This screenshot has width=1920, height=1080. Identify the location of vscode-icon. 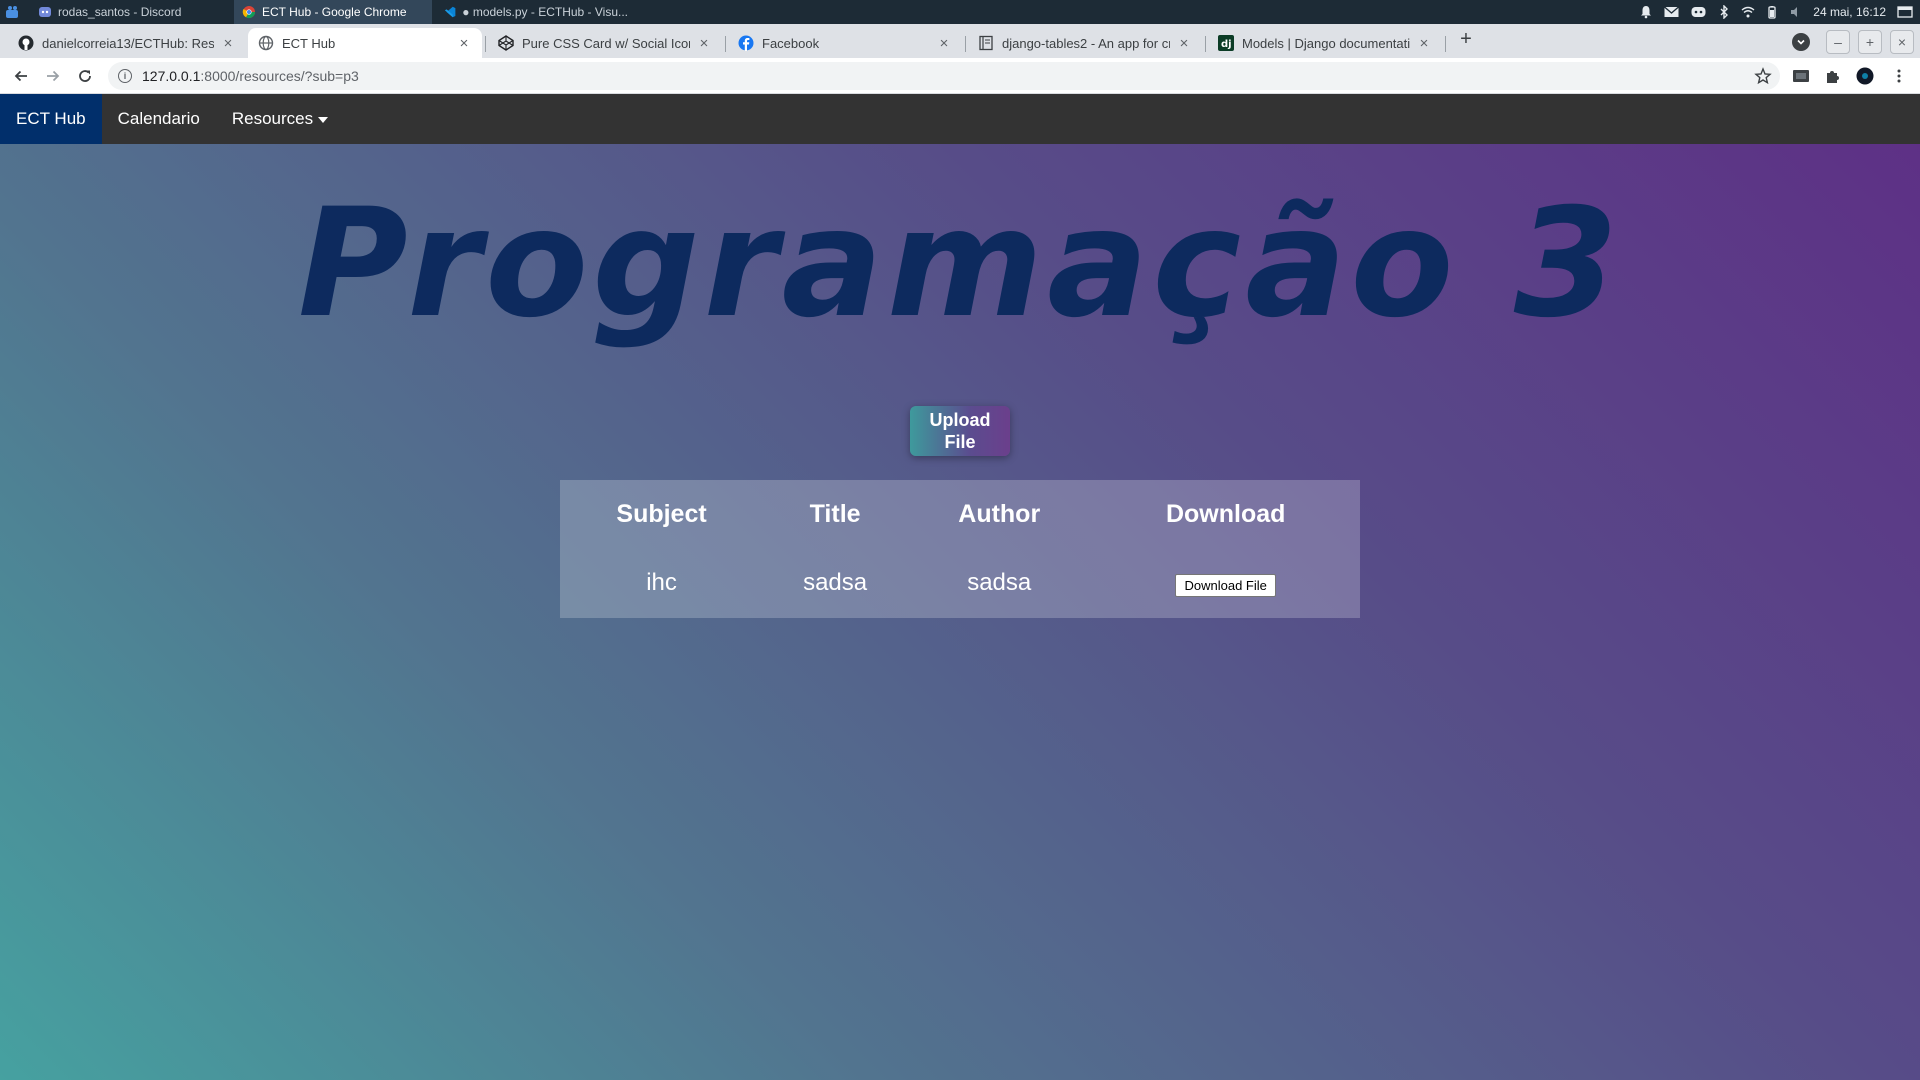
(450, 12).